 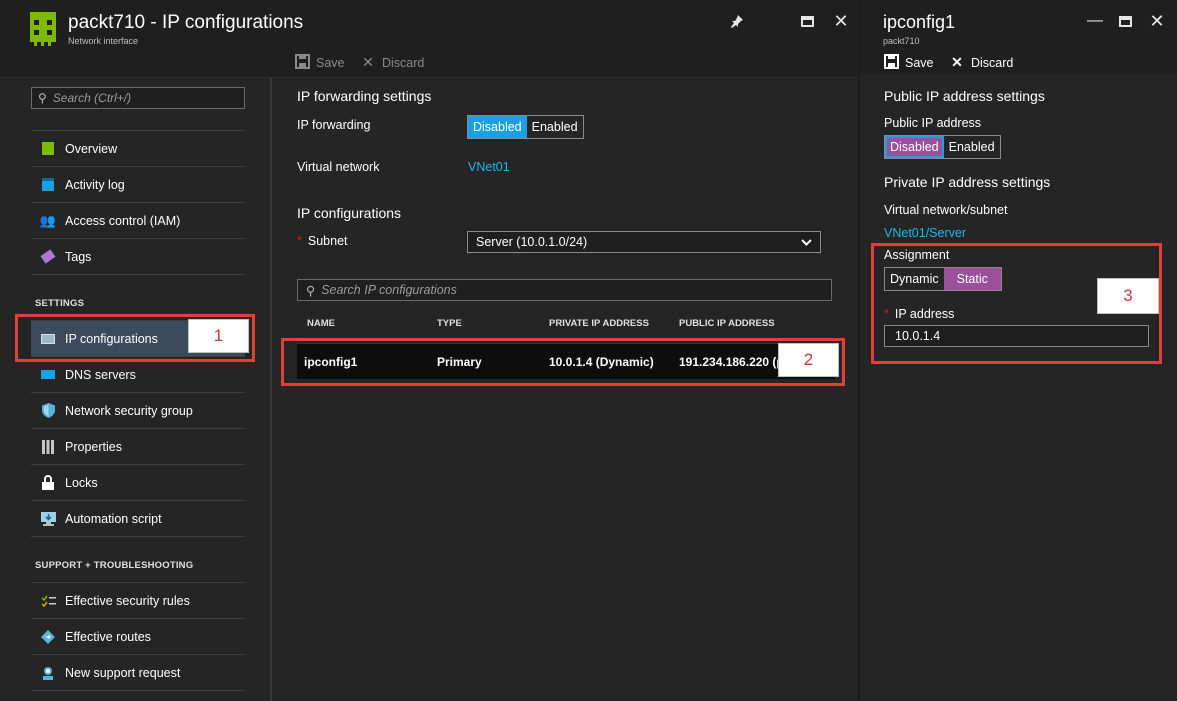 What do you see at coordinates (48, 673) in the screenshot?
I see `support-icon` at bounding box center [48, 673].